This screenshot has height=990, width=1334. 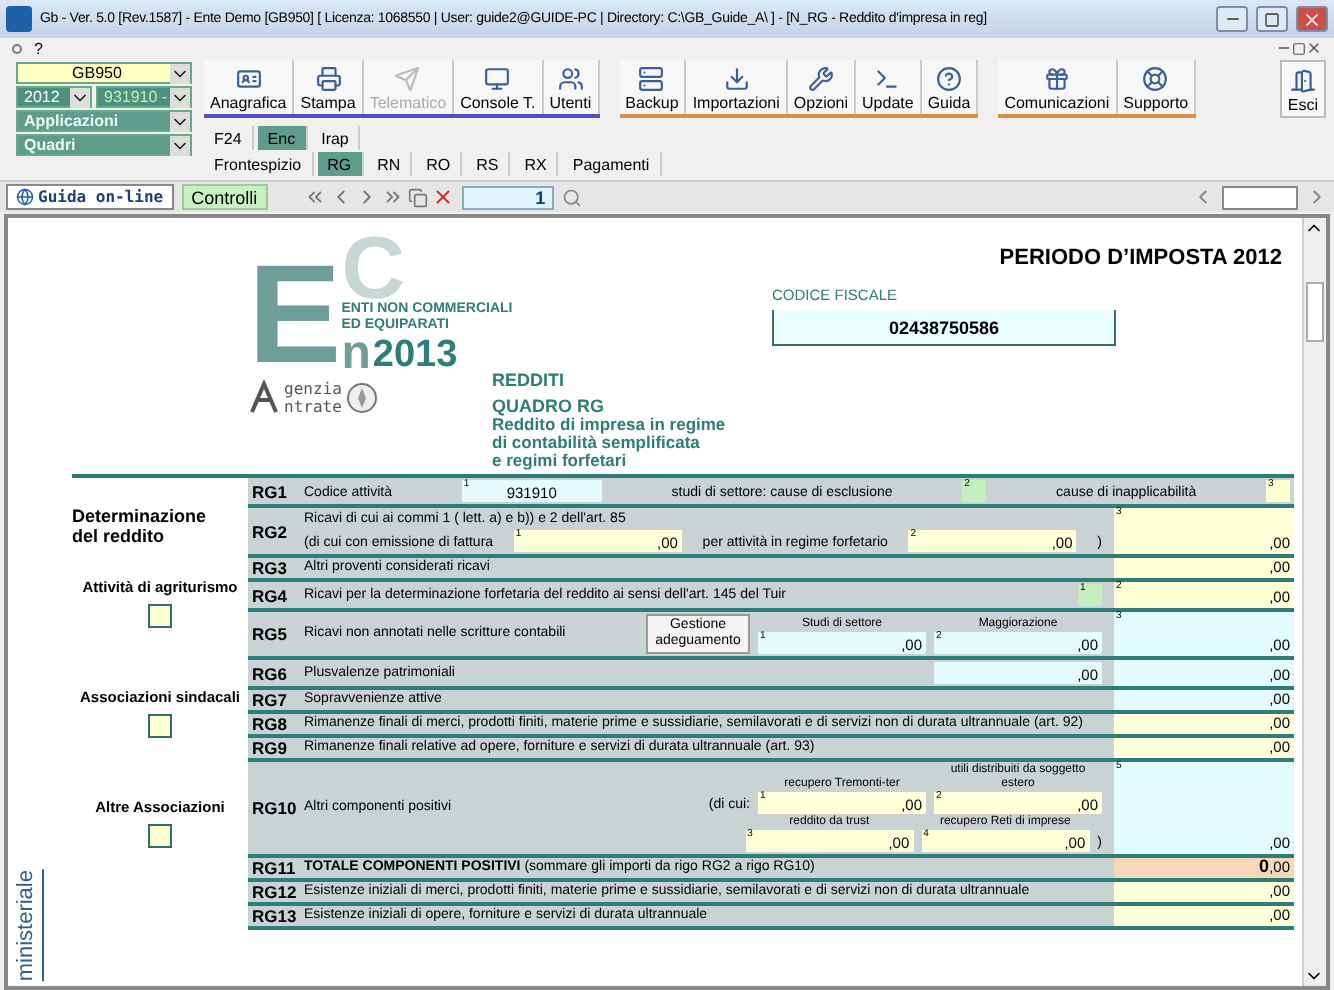 I want to click on tab: F24, so click(x=229, y=138).